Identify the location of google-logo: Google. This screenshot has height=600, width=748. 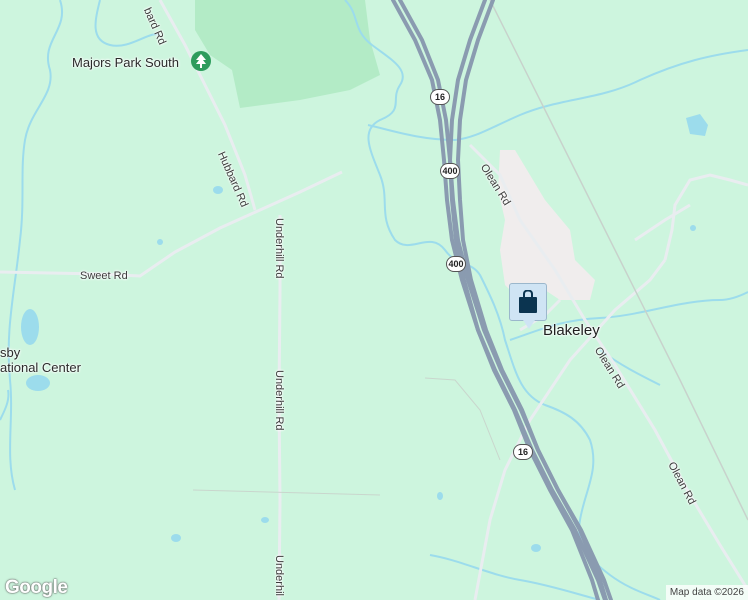
(36, 587).